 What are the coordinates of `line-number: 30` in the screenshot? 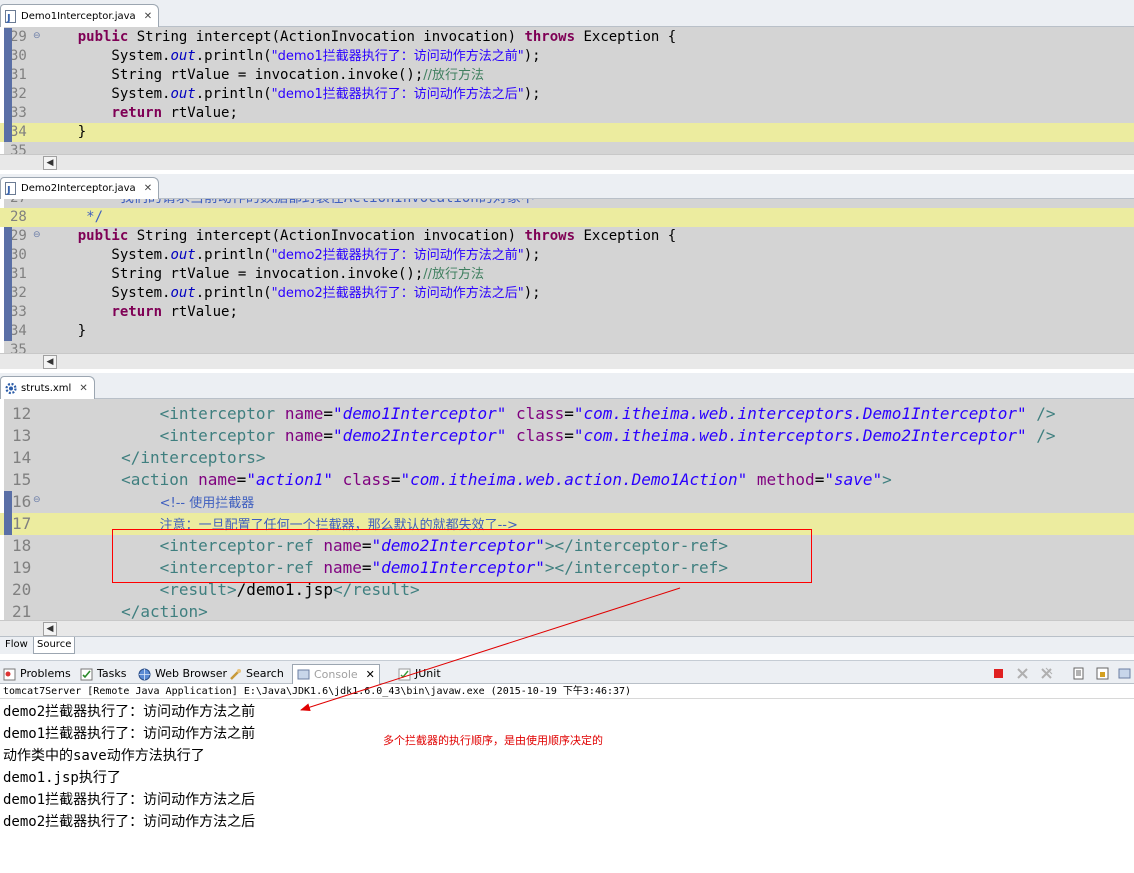 It's located at (18, 255).